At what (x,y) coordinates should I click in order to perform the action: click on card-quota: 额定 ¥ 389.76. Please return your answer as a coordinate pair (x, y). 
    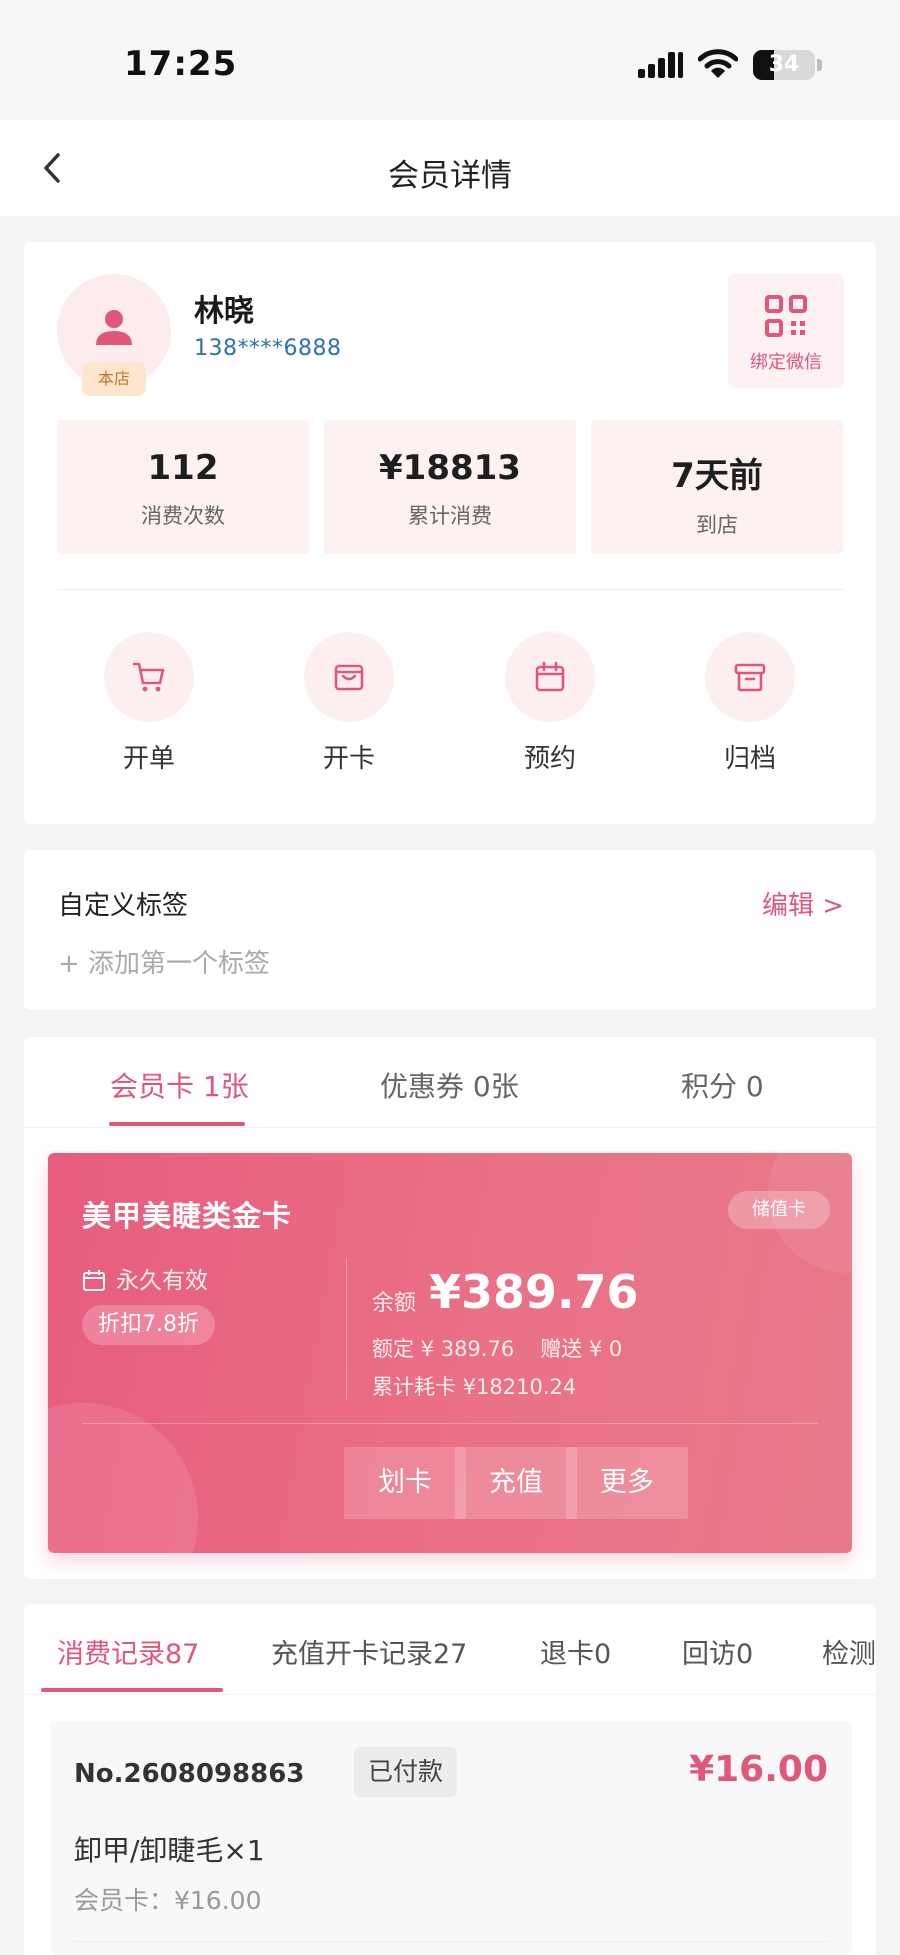
    Looking at the image, I should click on (443, 1349).